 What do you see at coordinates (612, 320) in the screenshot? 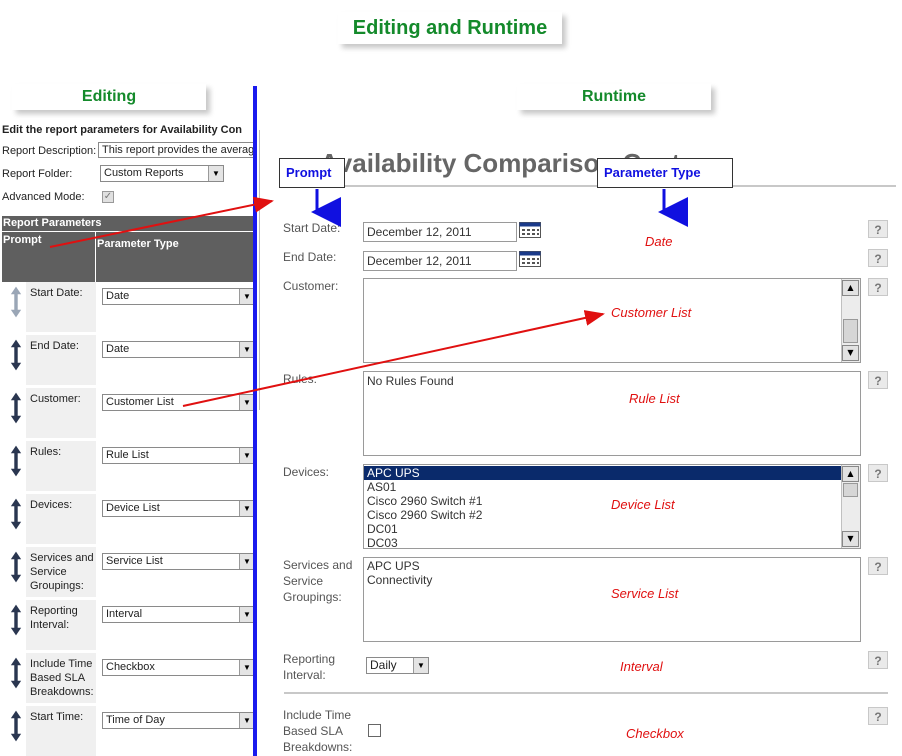
I see `customer-listbox: ▲ ▼` at bounding box center [612, 320].